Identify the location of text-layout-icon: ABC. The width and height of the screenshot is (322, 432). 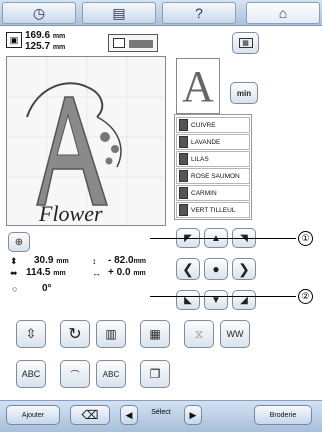
(111, 374).